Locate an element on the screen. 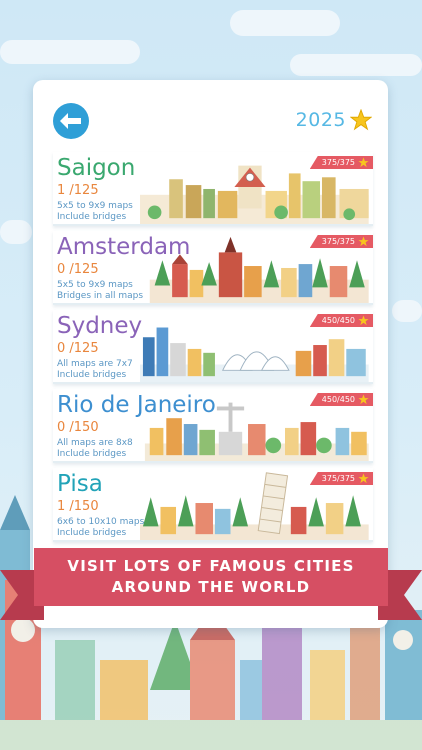 Image resolution: width=422 pixels, height=750 pixels. score-value: 2025 is located at coordinates (320, 120).